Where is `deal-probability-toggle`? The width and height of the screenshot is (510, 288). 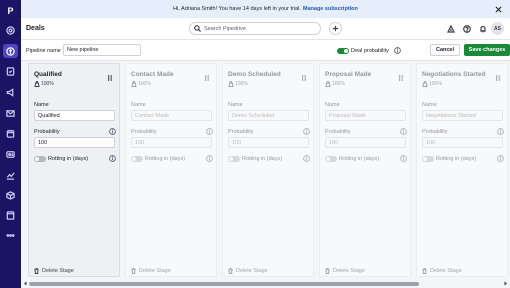
deal-probability-toggle is located at coordinates (343, 51).